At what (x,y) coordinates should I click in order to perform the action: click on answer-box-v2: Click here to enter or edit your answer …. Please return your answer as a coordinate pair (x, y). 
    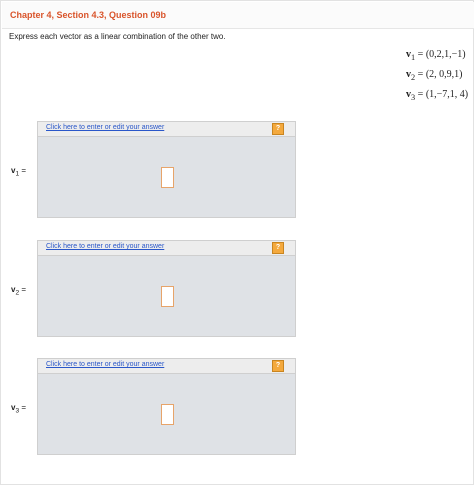
    Looking at the image, I should click on (166, 288).